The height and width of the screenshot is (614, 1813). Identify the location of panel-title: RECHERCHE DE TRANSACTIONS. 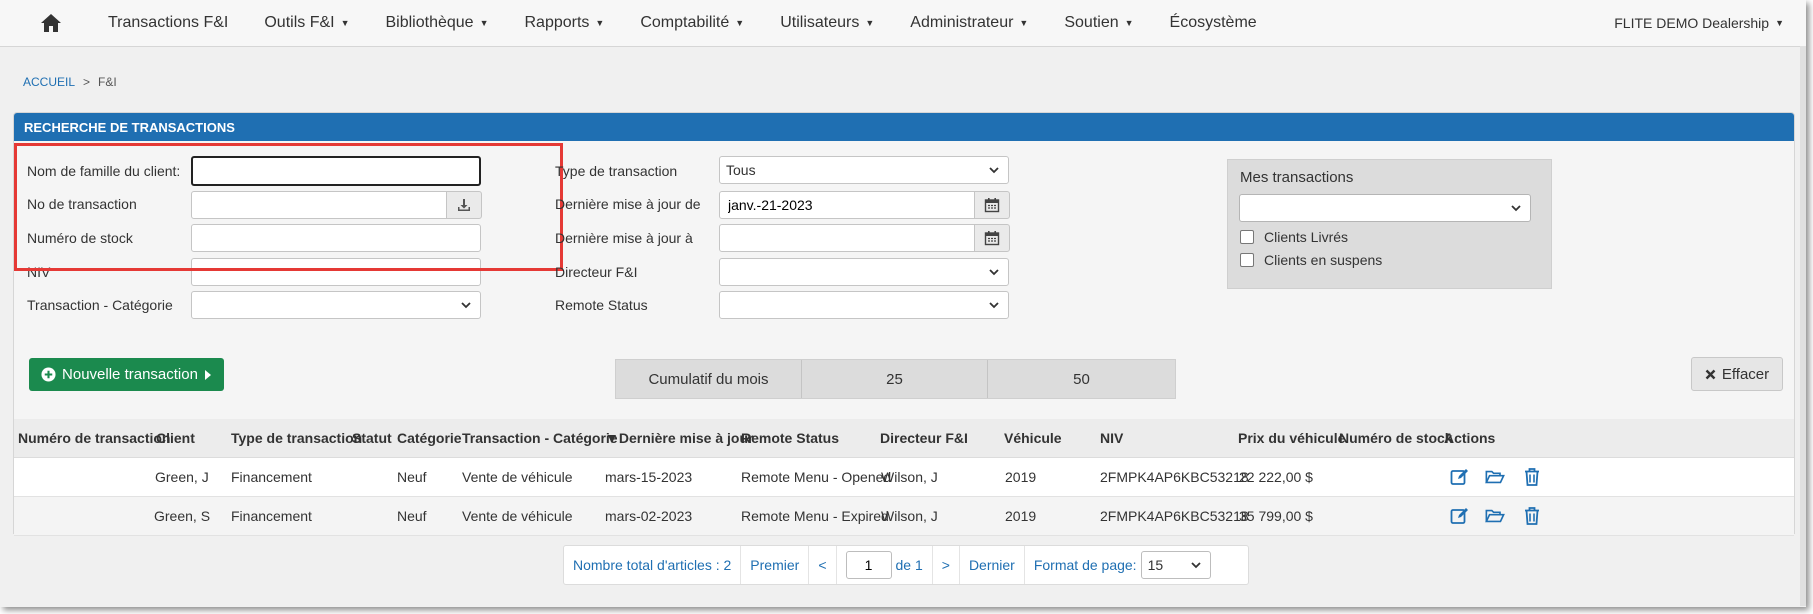
(904, 127).